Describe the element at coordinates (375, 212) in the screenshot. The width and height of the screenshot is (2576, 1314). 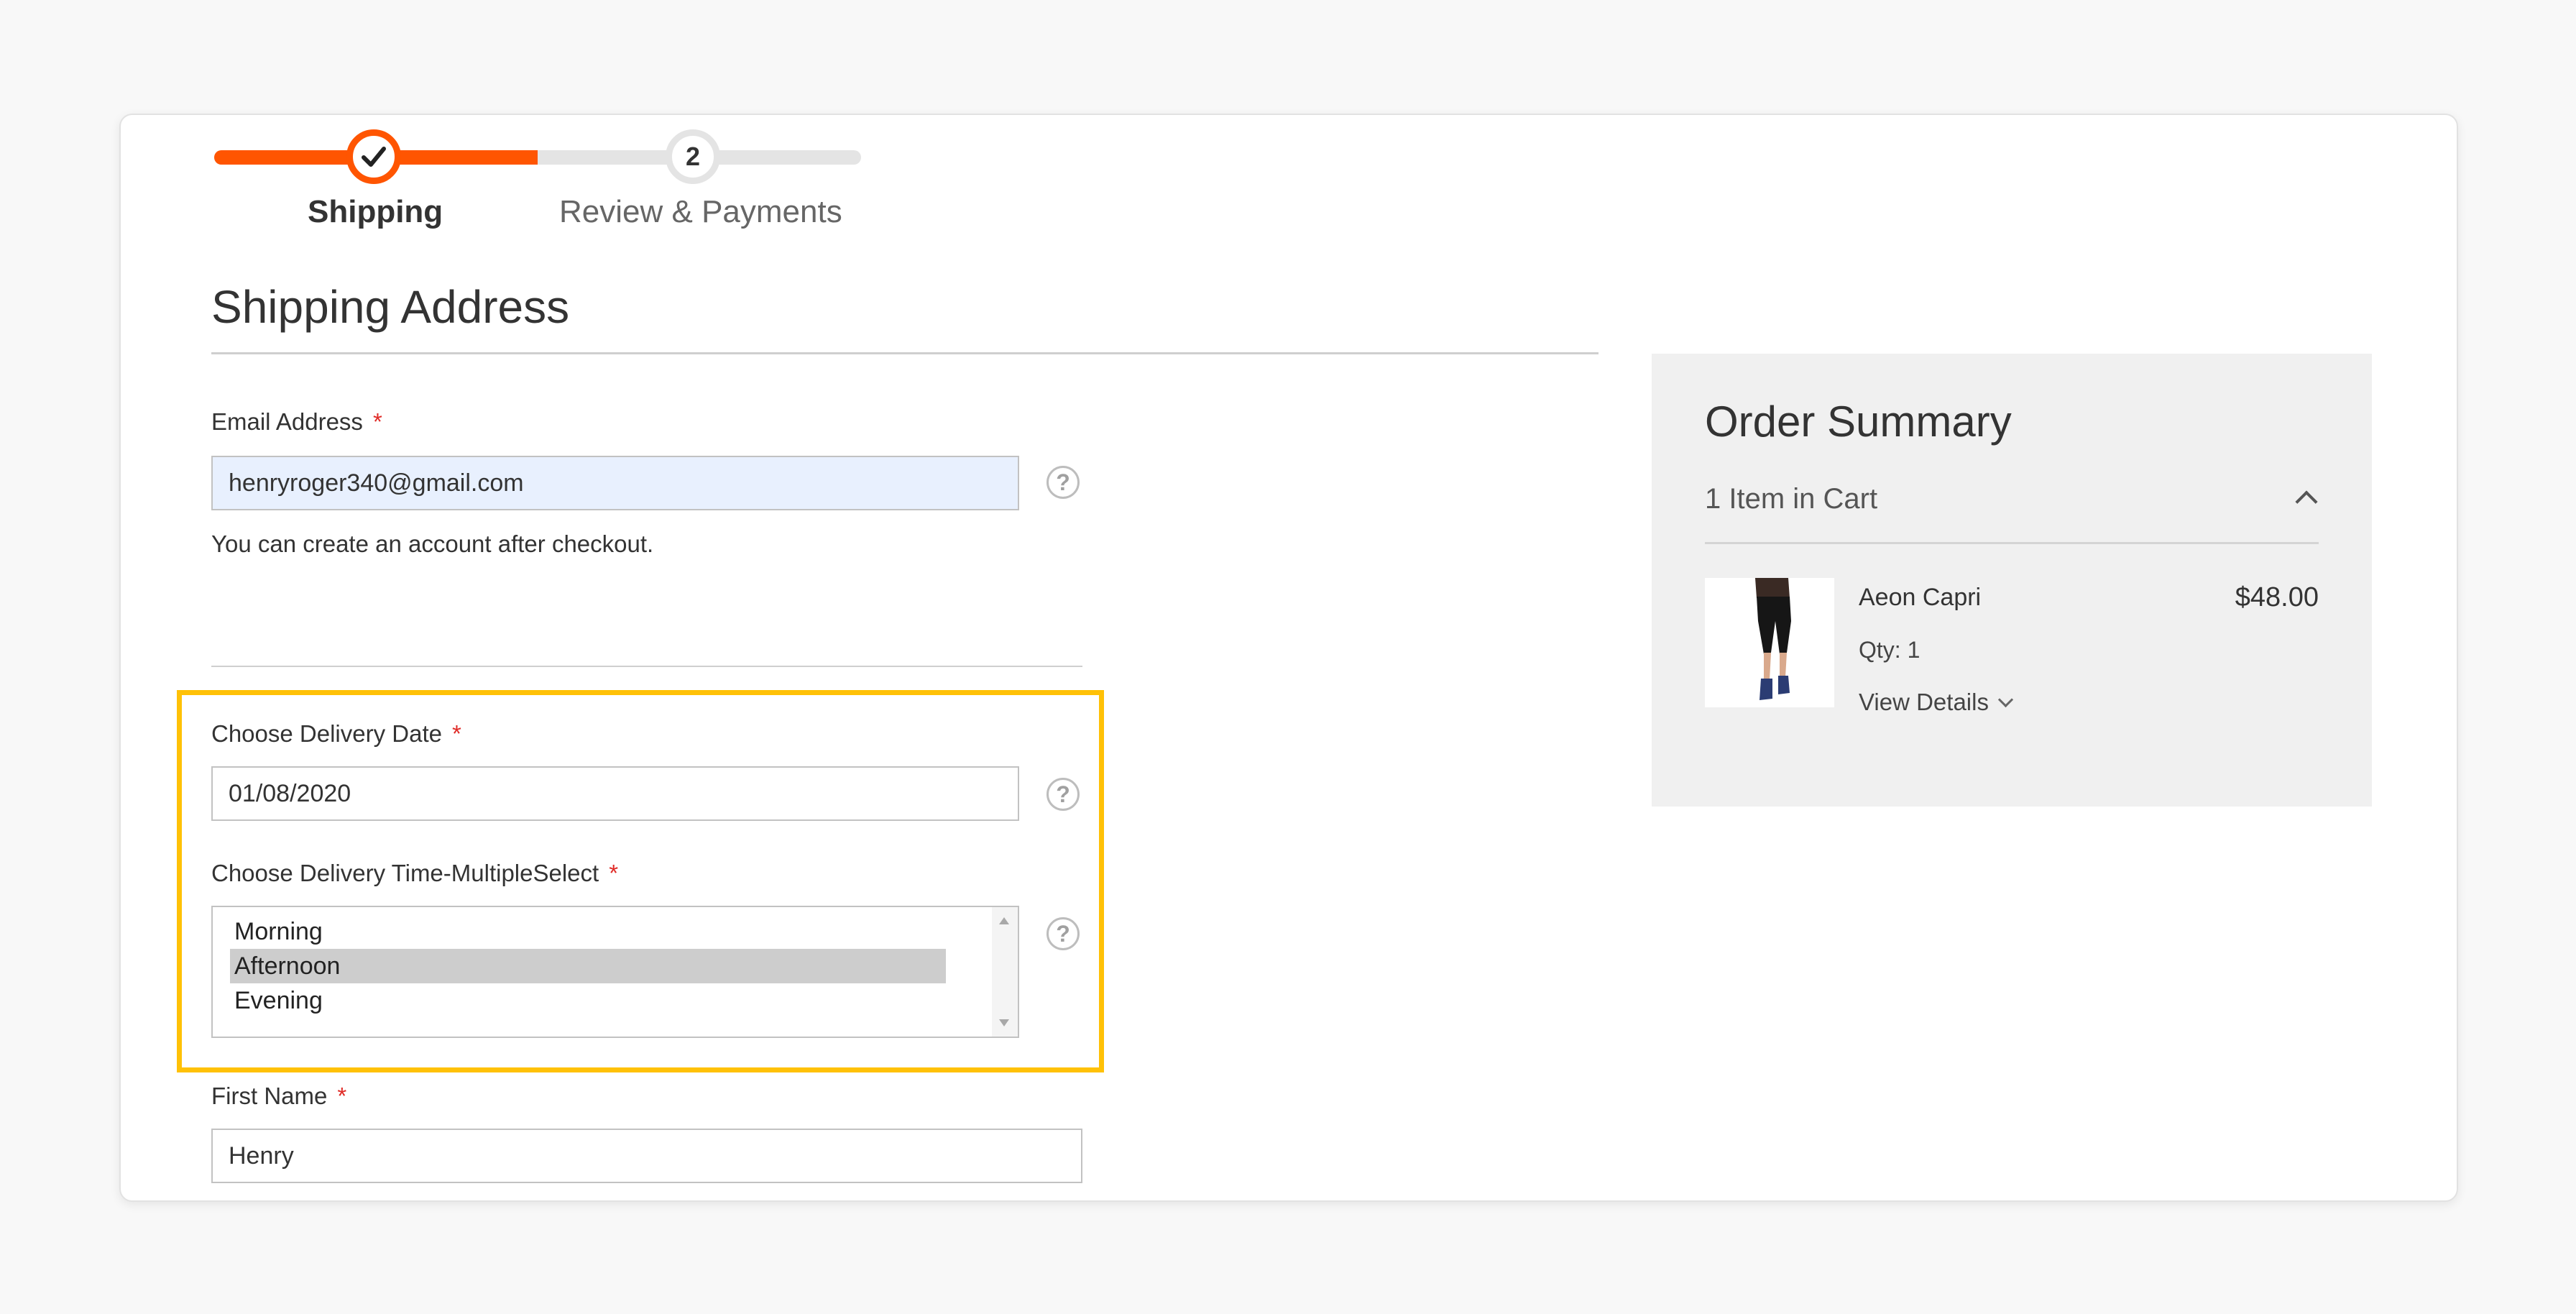
I see `step-shipping-label: Shipping` at that location.